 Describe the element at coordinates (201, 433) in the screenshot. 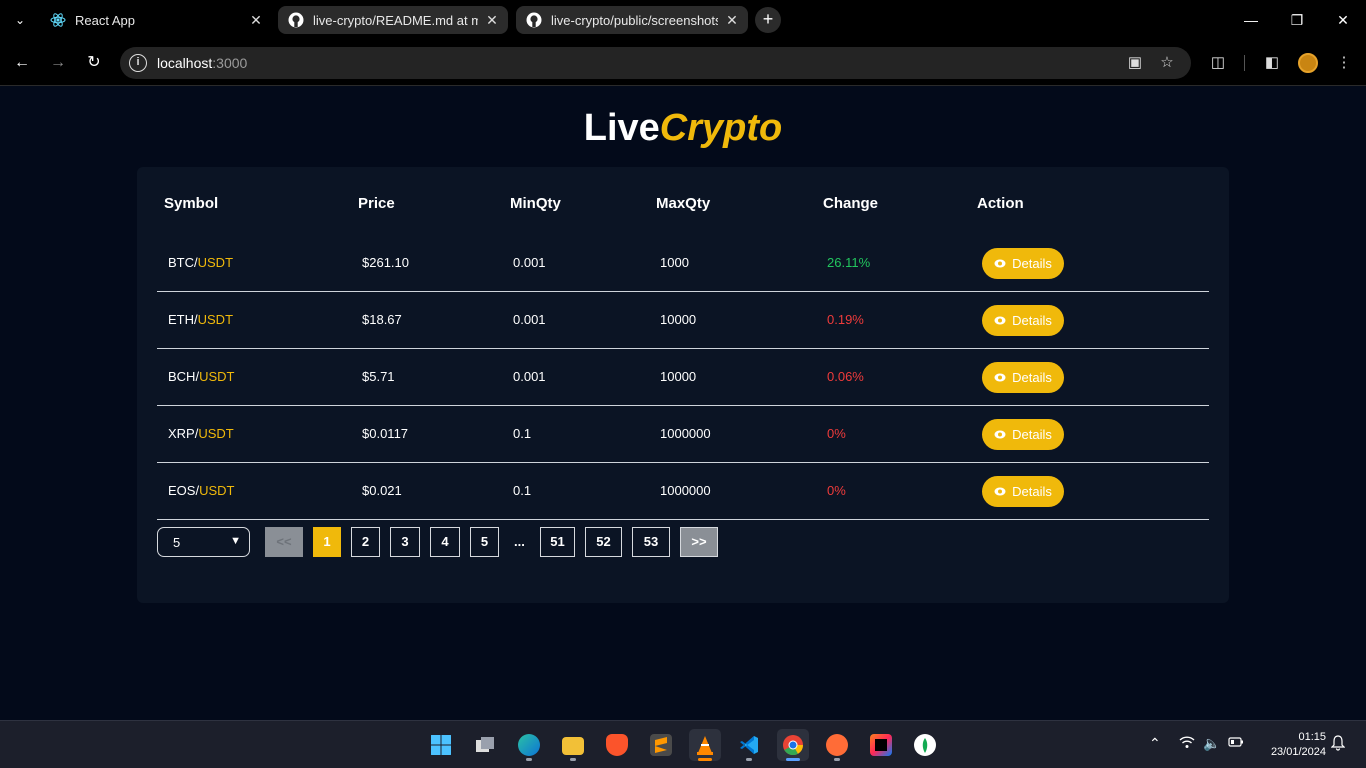

I see `symbol-cell: XRP/USDT` at that location.